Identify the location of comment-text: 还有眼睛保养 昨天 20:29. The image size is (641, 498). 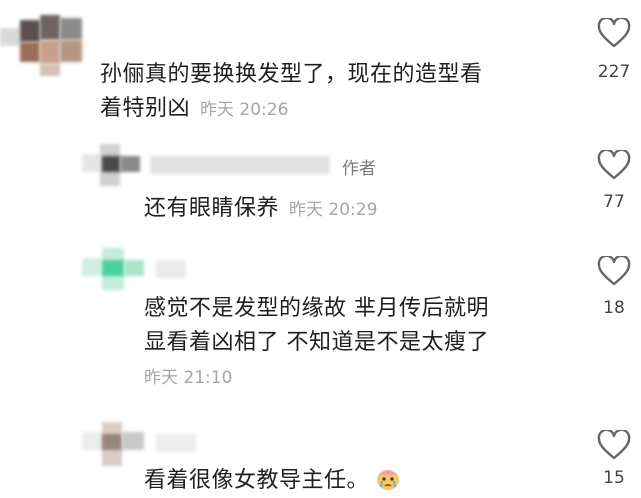
(260, 209).